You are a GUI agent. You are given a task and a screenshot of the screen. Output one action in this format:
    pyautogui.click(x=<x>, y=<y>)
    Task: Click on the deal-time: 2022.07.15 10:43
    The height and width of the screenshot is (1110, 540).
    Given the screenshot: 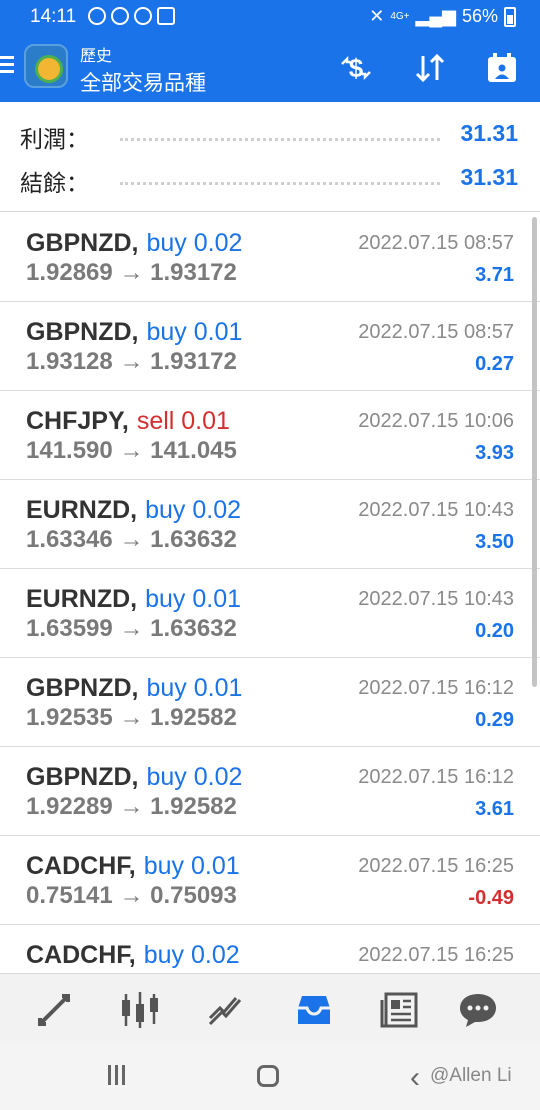 What is the action you would take?
    pyautogui.click(x=436, y=599)
    